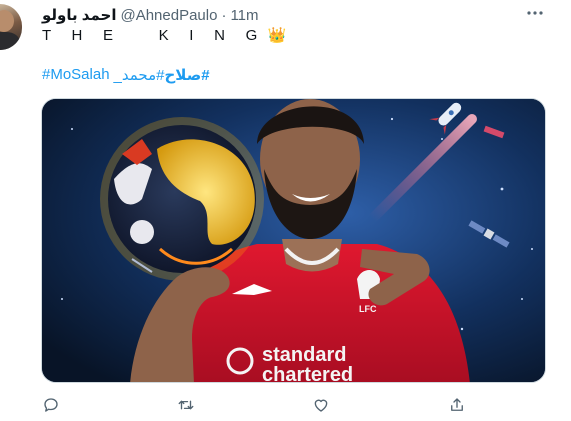 Image resolution: width=571 pixels, height=421 pixels. What do you see at coordinates (244, 15) in the screenshot?
I see `timestamp: 11m` at bounding box center [244, 15].